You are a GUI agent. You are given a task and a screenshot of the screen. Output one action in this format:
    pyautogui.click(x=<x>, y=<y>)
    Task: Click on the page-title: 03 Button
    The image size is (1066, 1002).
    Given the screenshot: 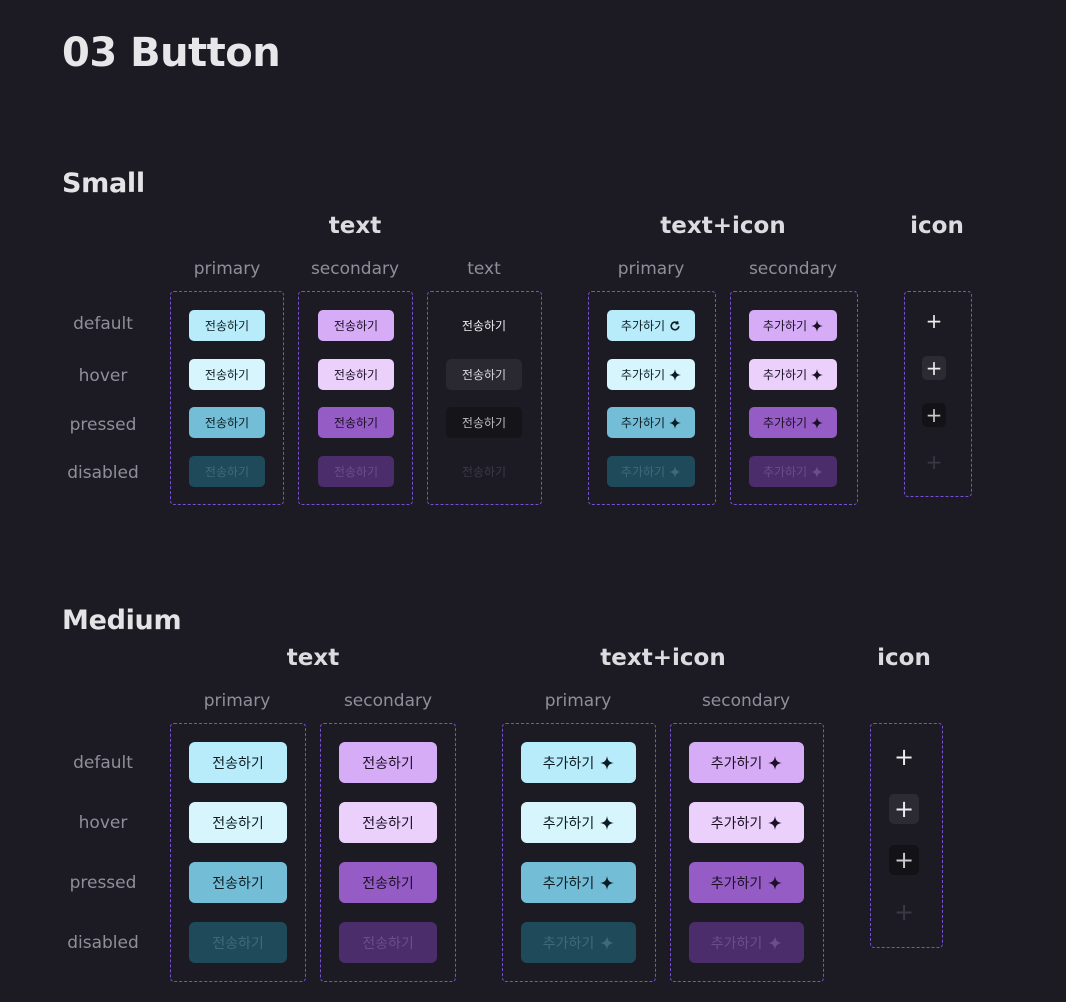 What is the action you would take?
    pyautogui.click(x=171, y=53)
    